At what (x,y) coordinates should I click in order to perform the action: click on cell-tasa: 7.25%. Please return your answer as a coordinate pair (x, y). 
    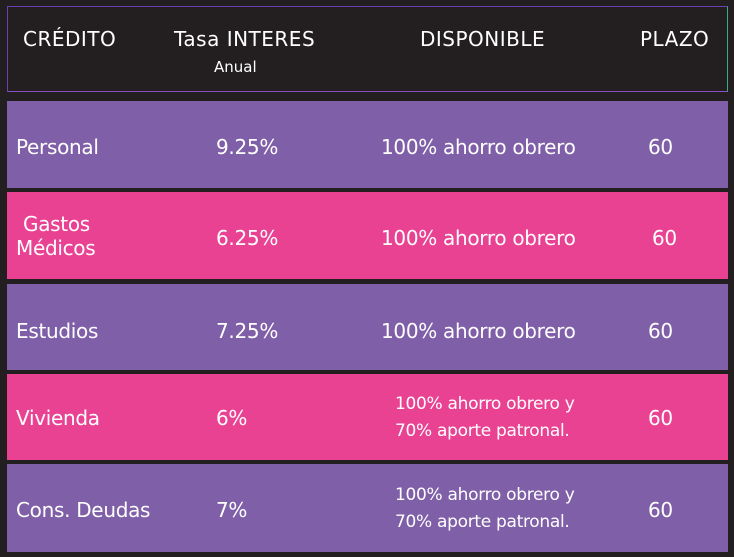
    Looking at the image, I should click on (247, 331).